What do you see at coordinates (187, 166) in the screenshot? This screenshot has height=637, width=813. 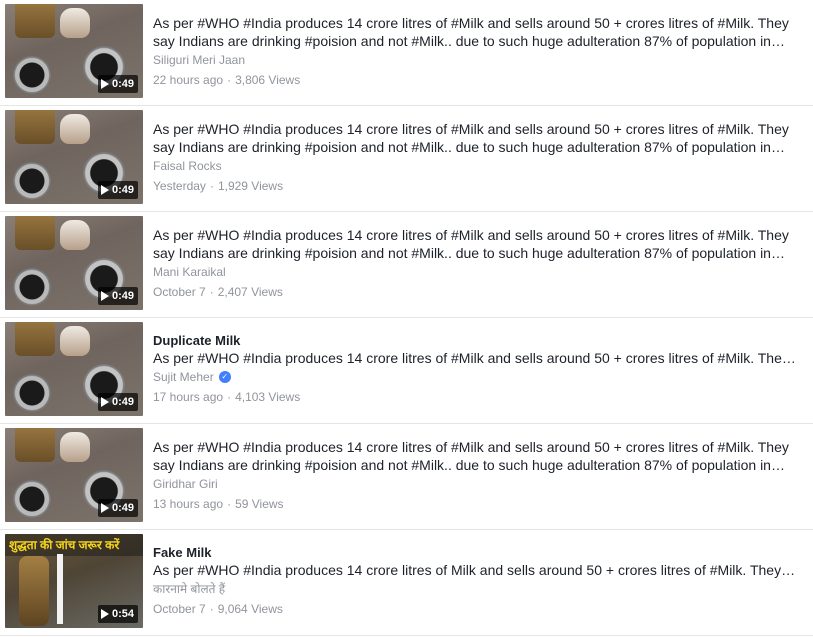 I see `author-name: Faisal Rocks` at bounding box center [187, 166].